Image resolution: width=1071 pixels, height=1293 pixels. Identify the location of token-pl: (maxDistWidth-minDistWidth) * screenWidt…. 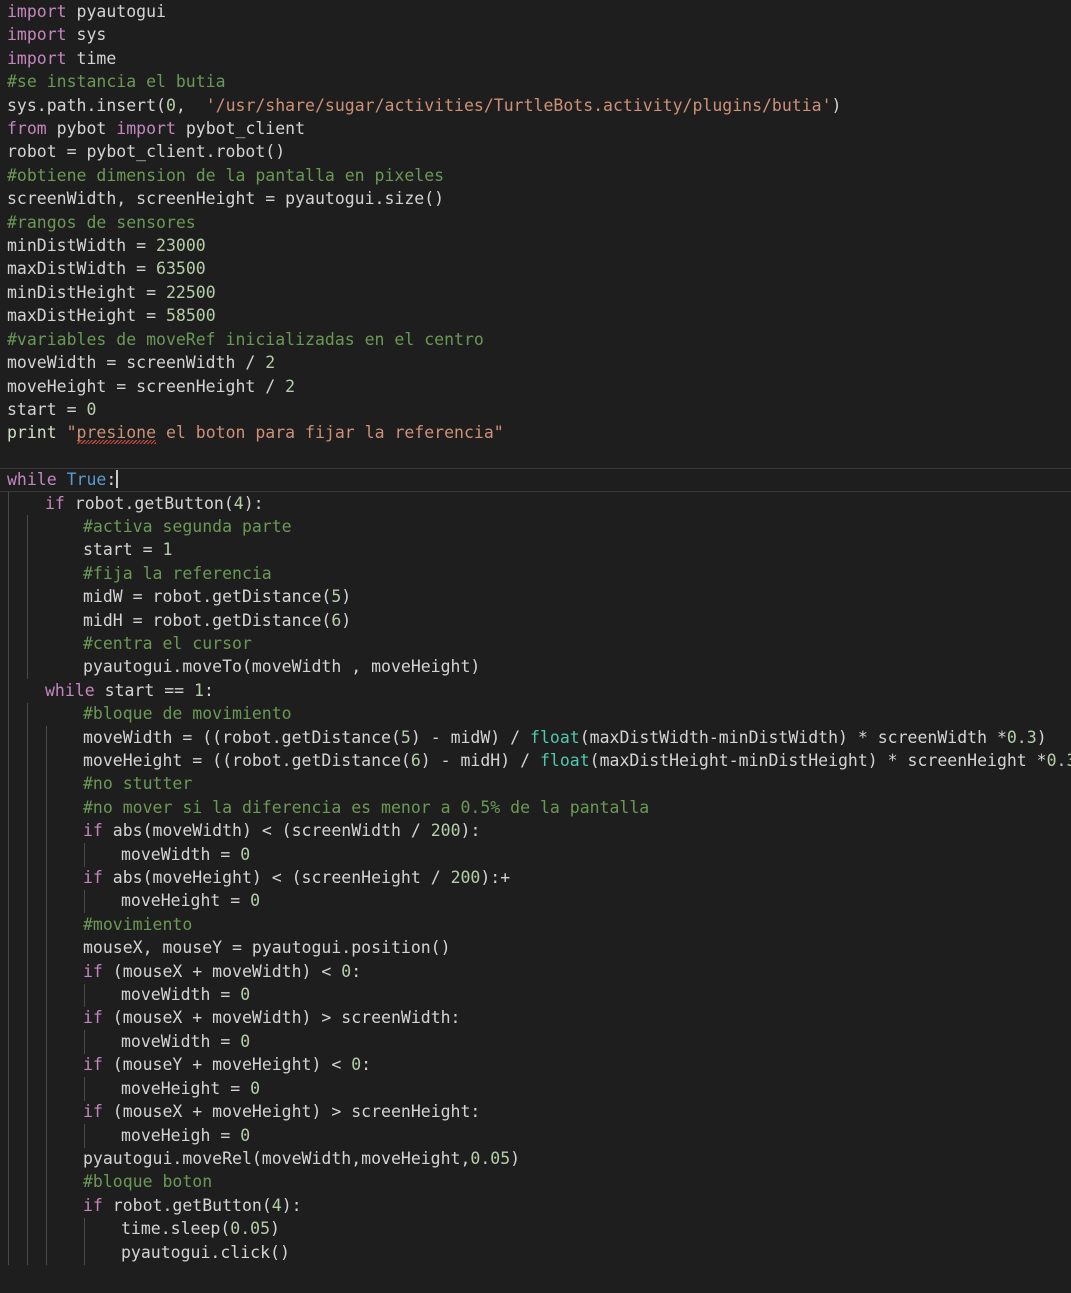
(793, 737).